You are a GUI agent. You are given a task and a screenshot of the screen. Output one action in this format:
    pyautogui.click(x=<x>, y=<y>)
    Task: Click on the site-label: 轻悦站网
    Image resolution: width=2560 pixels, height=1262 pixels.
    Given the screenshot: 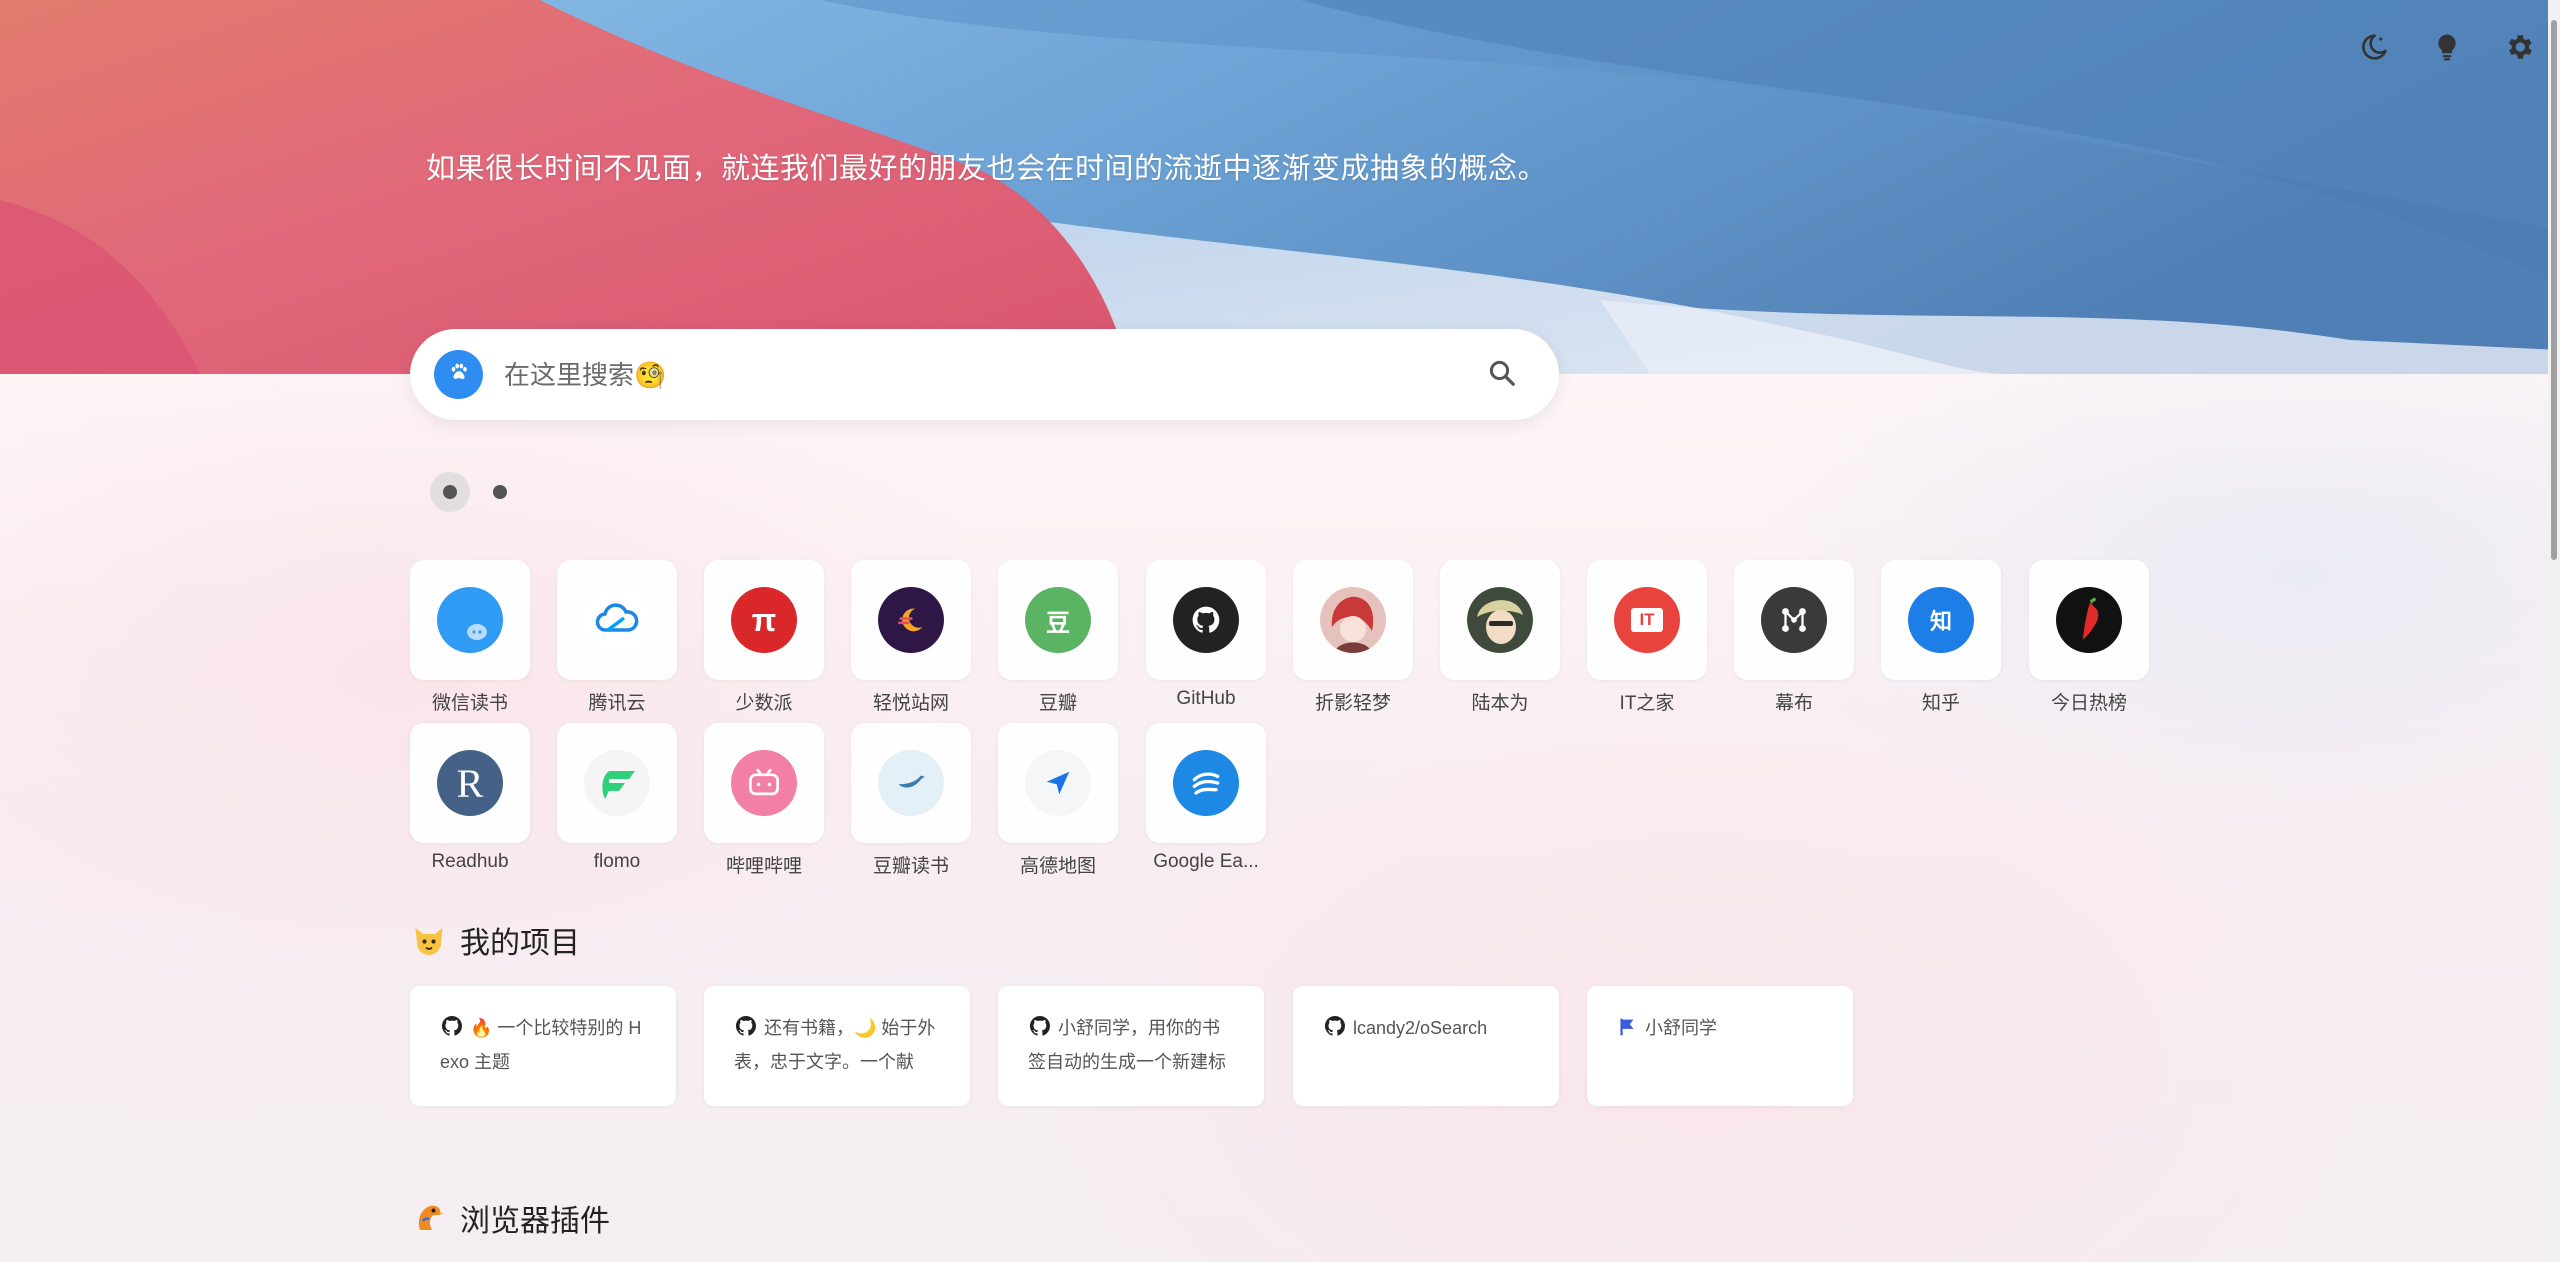 What is the action you would take?
    pyautogui.click(x=910, y=703)
    